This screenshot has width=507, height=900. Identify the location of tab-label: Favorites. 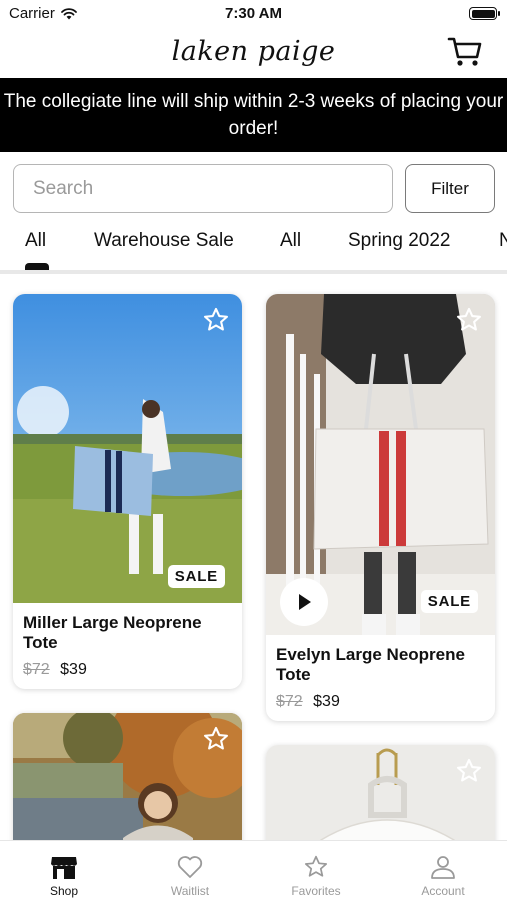
(316, 891).